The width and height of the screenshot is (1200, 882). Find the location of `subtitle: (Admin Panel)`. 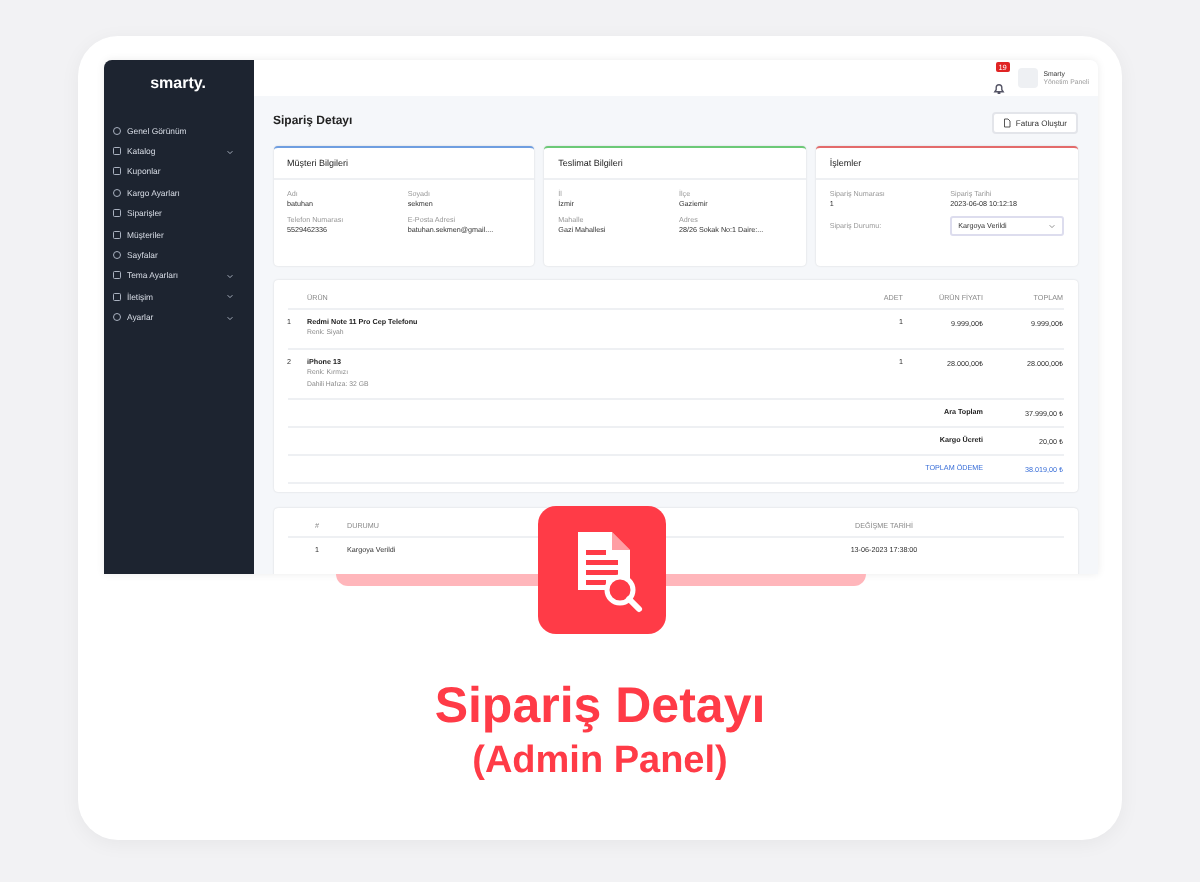

subtitle: (Admin Panel) is located at coordinates (600, 762).